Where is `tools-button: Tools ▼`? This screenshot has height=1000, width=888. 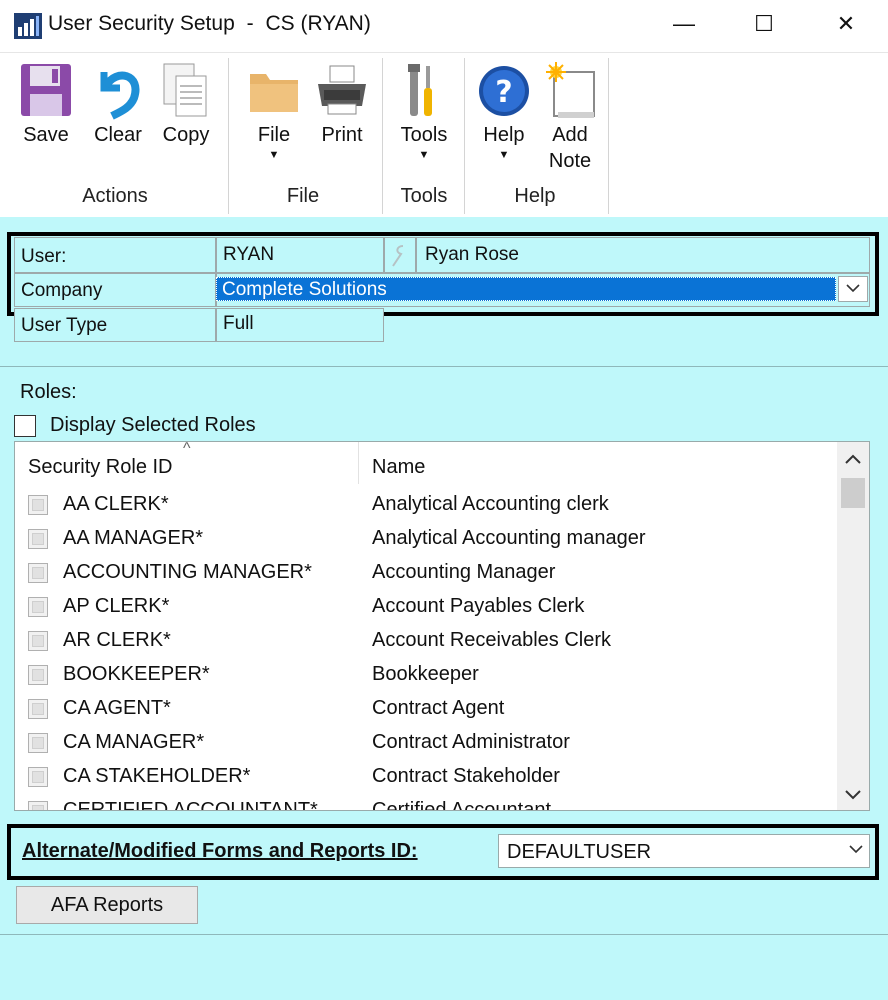 tools-button: Tools ▼ is located at coordinates (424, 110).